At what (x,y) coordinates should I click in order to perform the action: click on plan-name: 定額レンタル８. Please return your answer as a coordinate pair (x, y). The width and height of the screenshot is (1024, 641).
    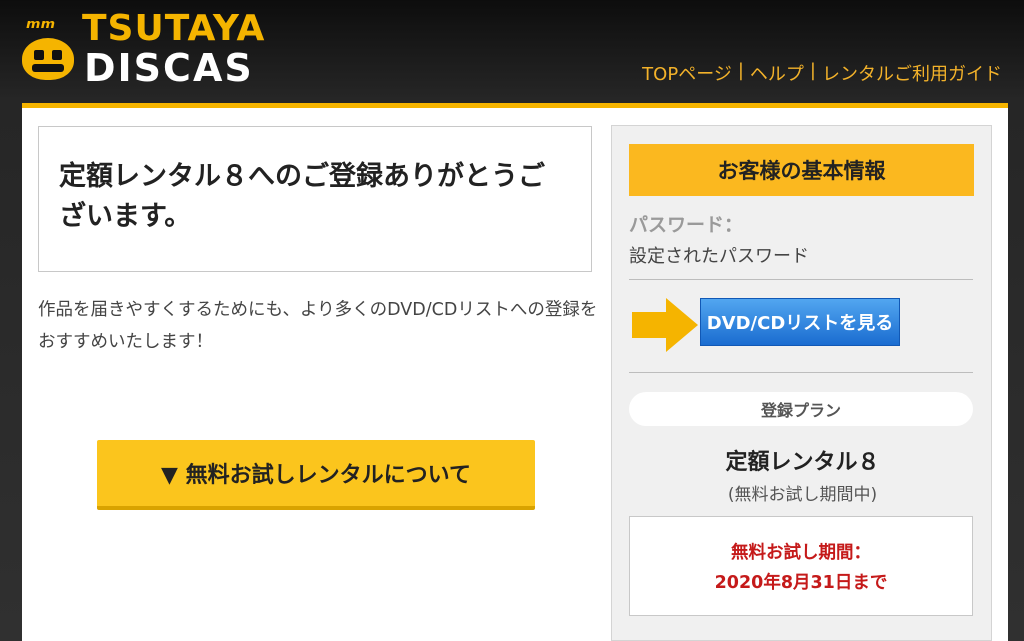
    Looking at the image, I should click on (802, 462).